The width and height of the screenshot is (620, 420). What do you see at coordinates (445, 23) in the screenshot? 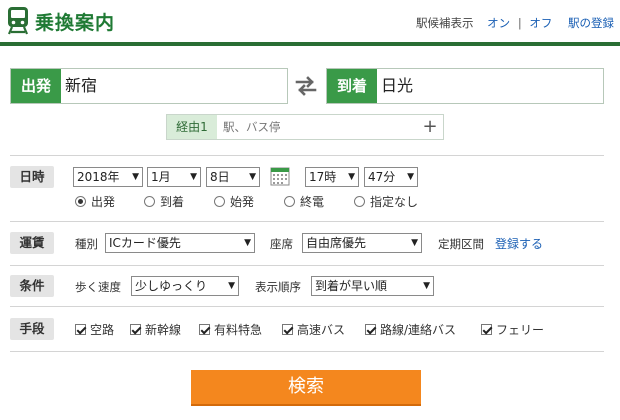
I see `station-suggest-label: 駅候補表示` at bounding box center [445, 23].